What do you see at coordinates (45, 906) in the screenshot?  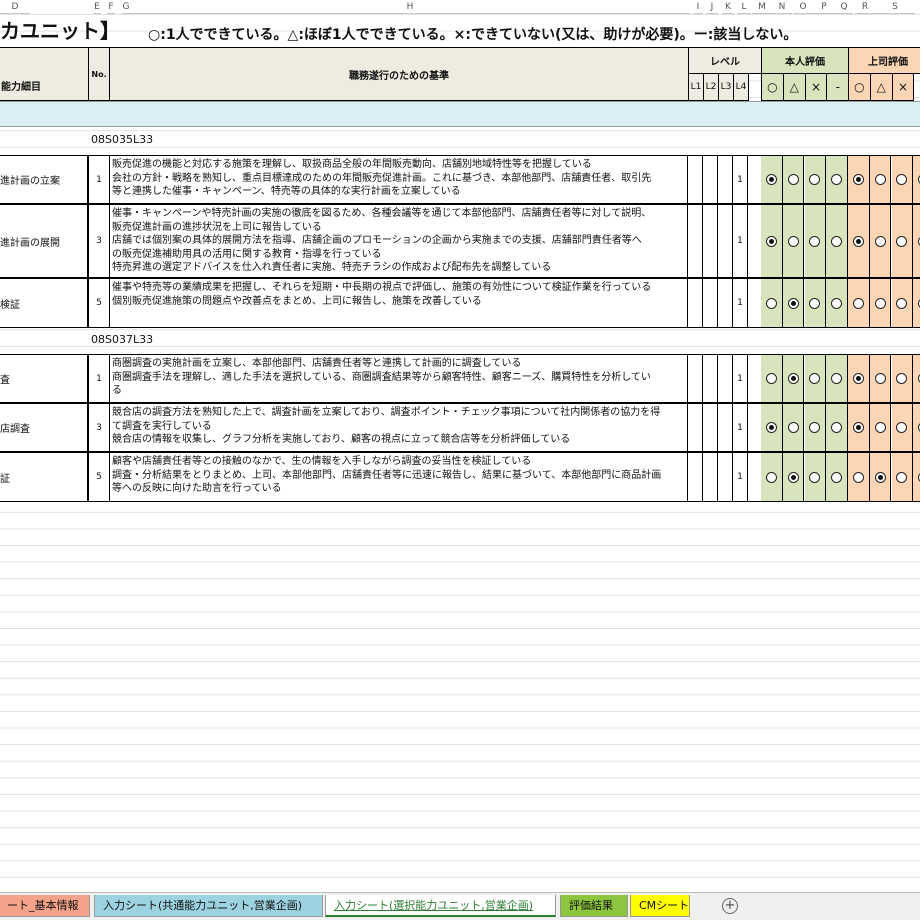 I see `sheet-tab: ート_基本情報` at bounding box center [45, 906].